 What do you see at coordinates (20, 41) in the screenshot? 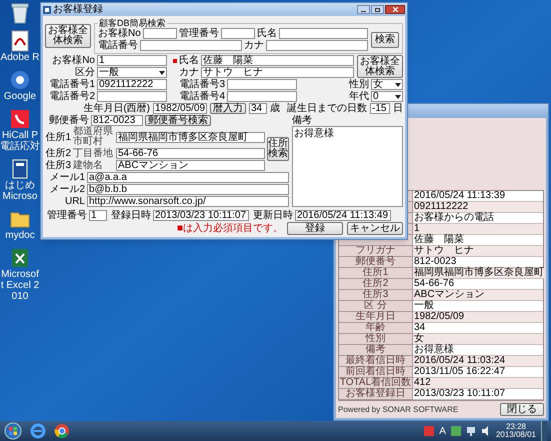
I see `document-icon` at bounding box center [20, 41].